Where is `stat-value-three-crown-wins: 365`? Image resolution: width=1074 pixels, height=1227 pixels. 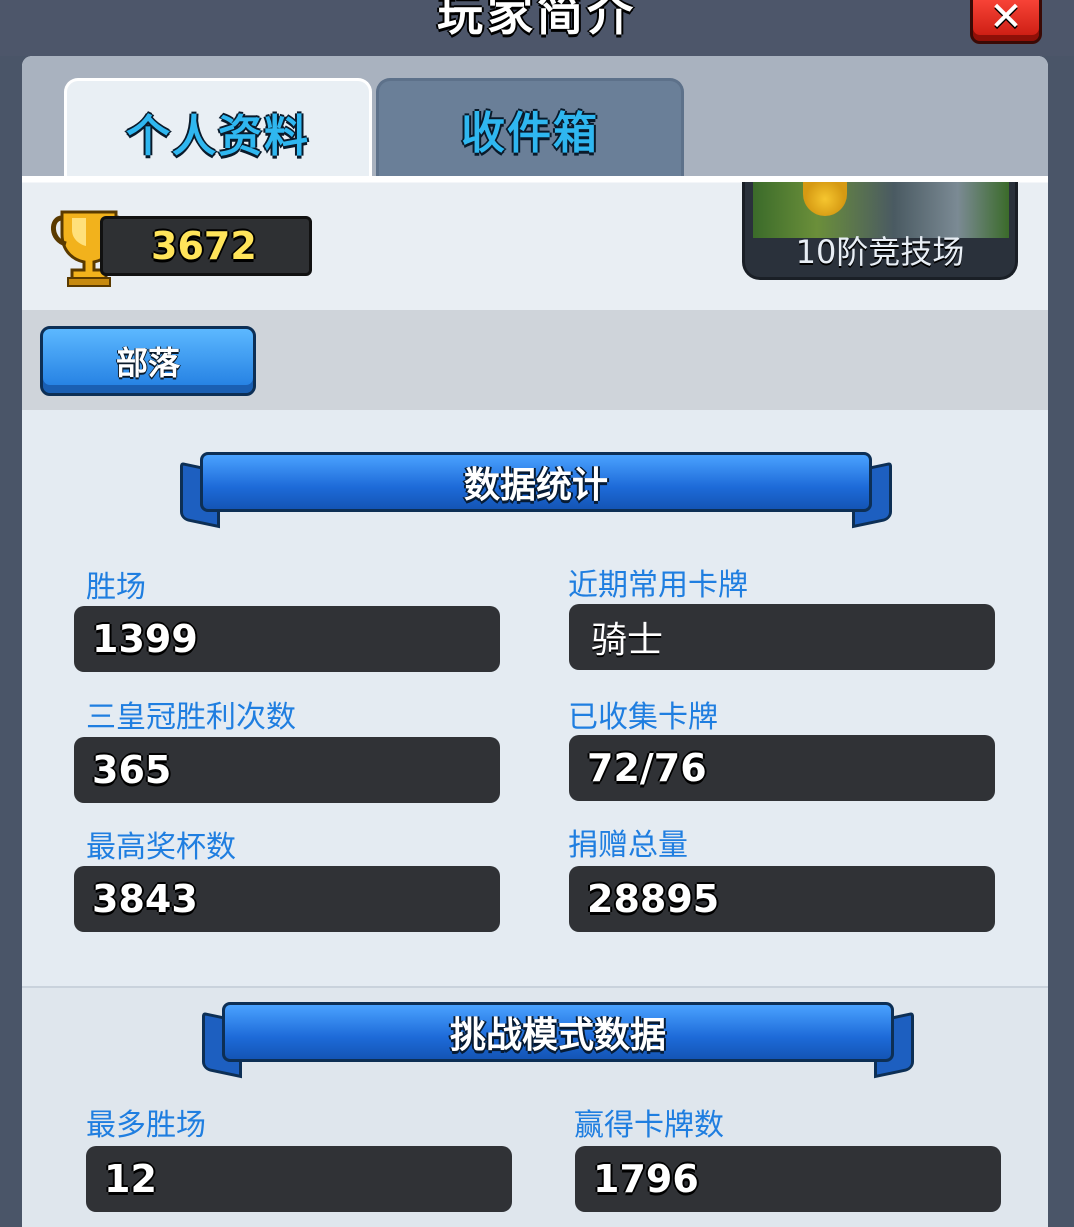 stat-value-three-crown-wins: 365 is located at coordinates (287, 770).